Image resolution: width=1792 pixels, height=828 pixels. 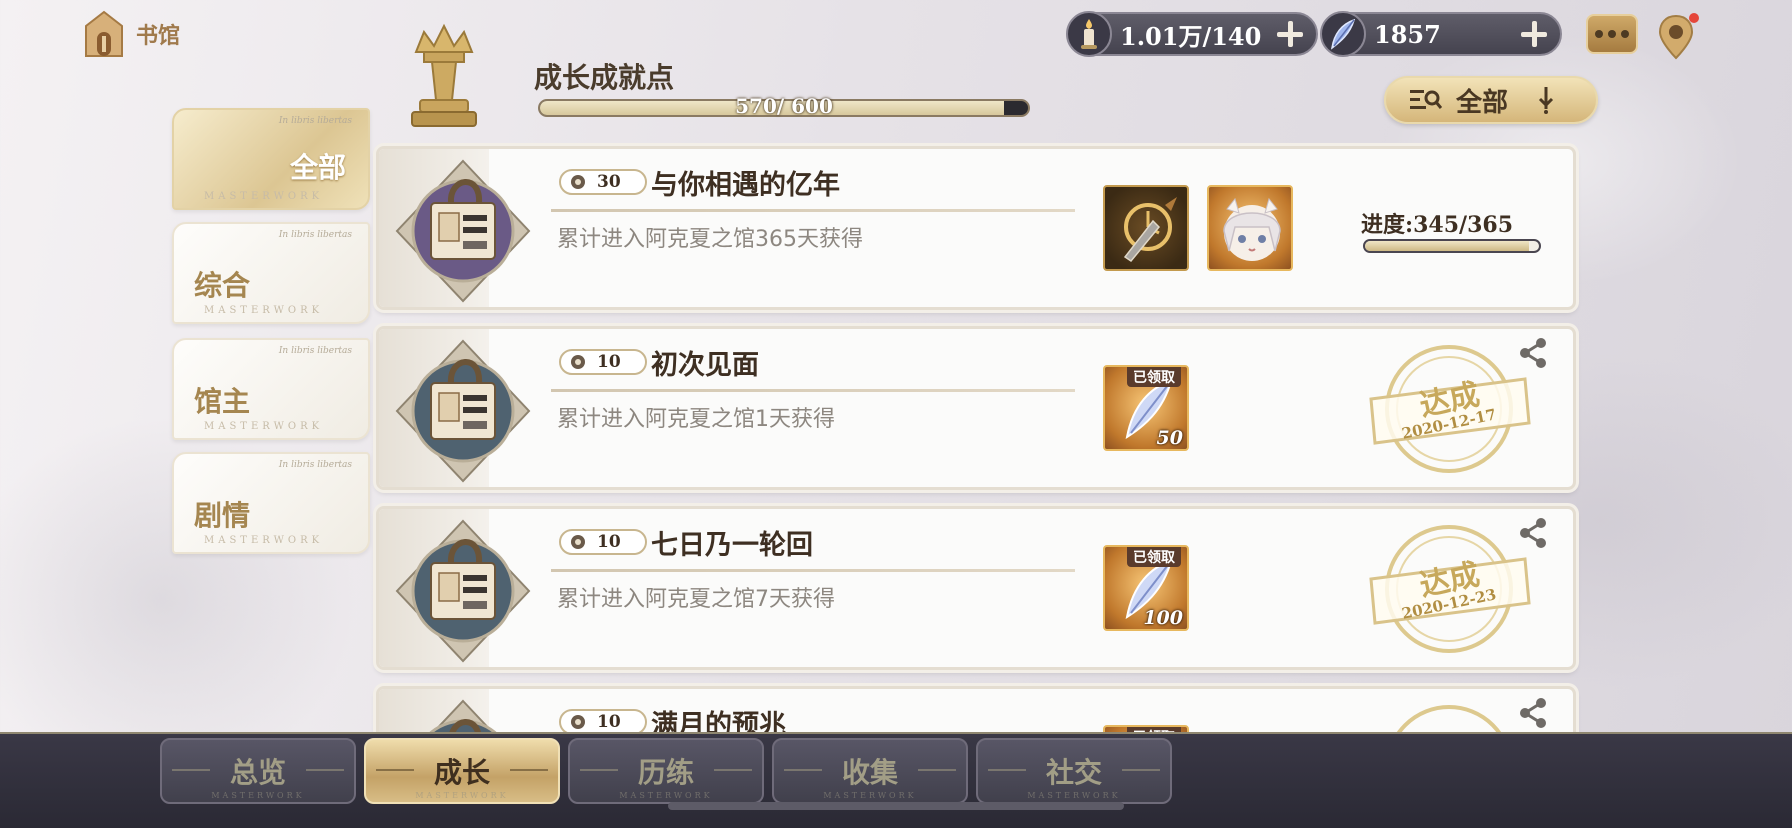 What do you see at coordinates (271, 159) in the screenshot?
I see `category-tab-all: In libris libertas 全部 MASTERWORK` at bounding box center [271, 159].